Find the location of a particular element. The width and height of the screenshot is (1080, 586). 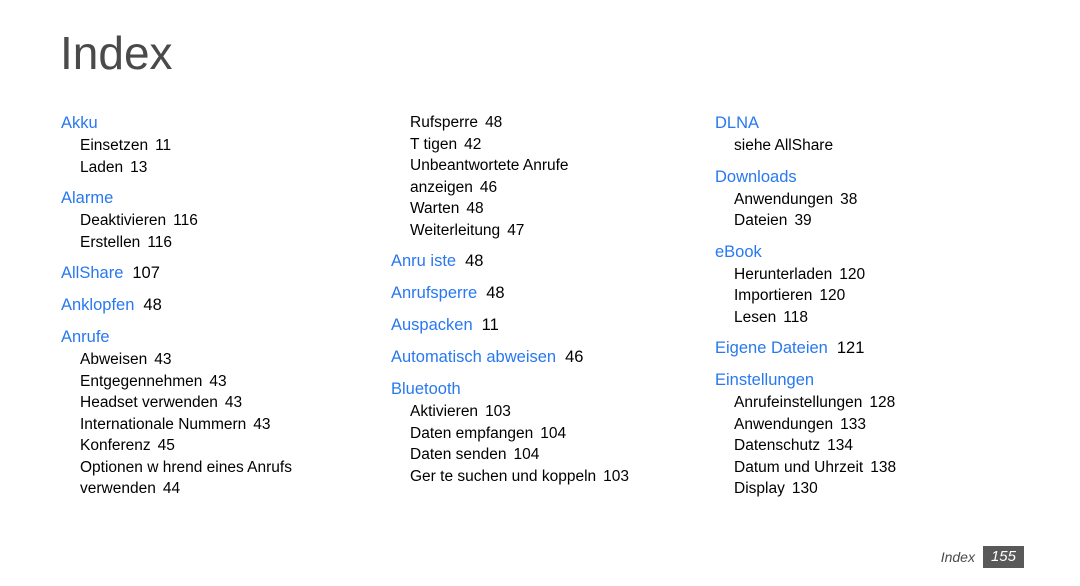

index-heading: eBook is located at coordinates (852, 252).